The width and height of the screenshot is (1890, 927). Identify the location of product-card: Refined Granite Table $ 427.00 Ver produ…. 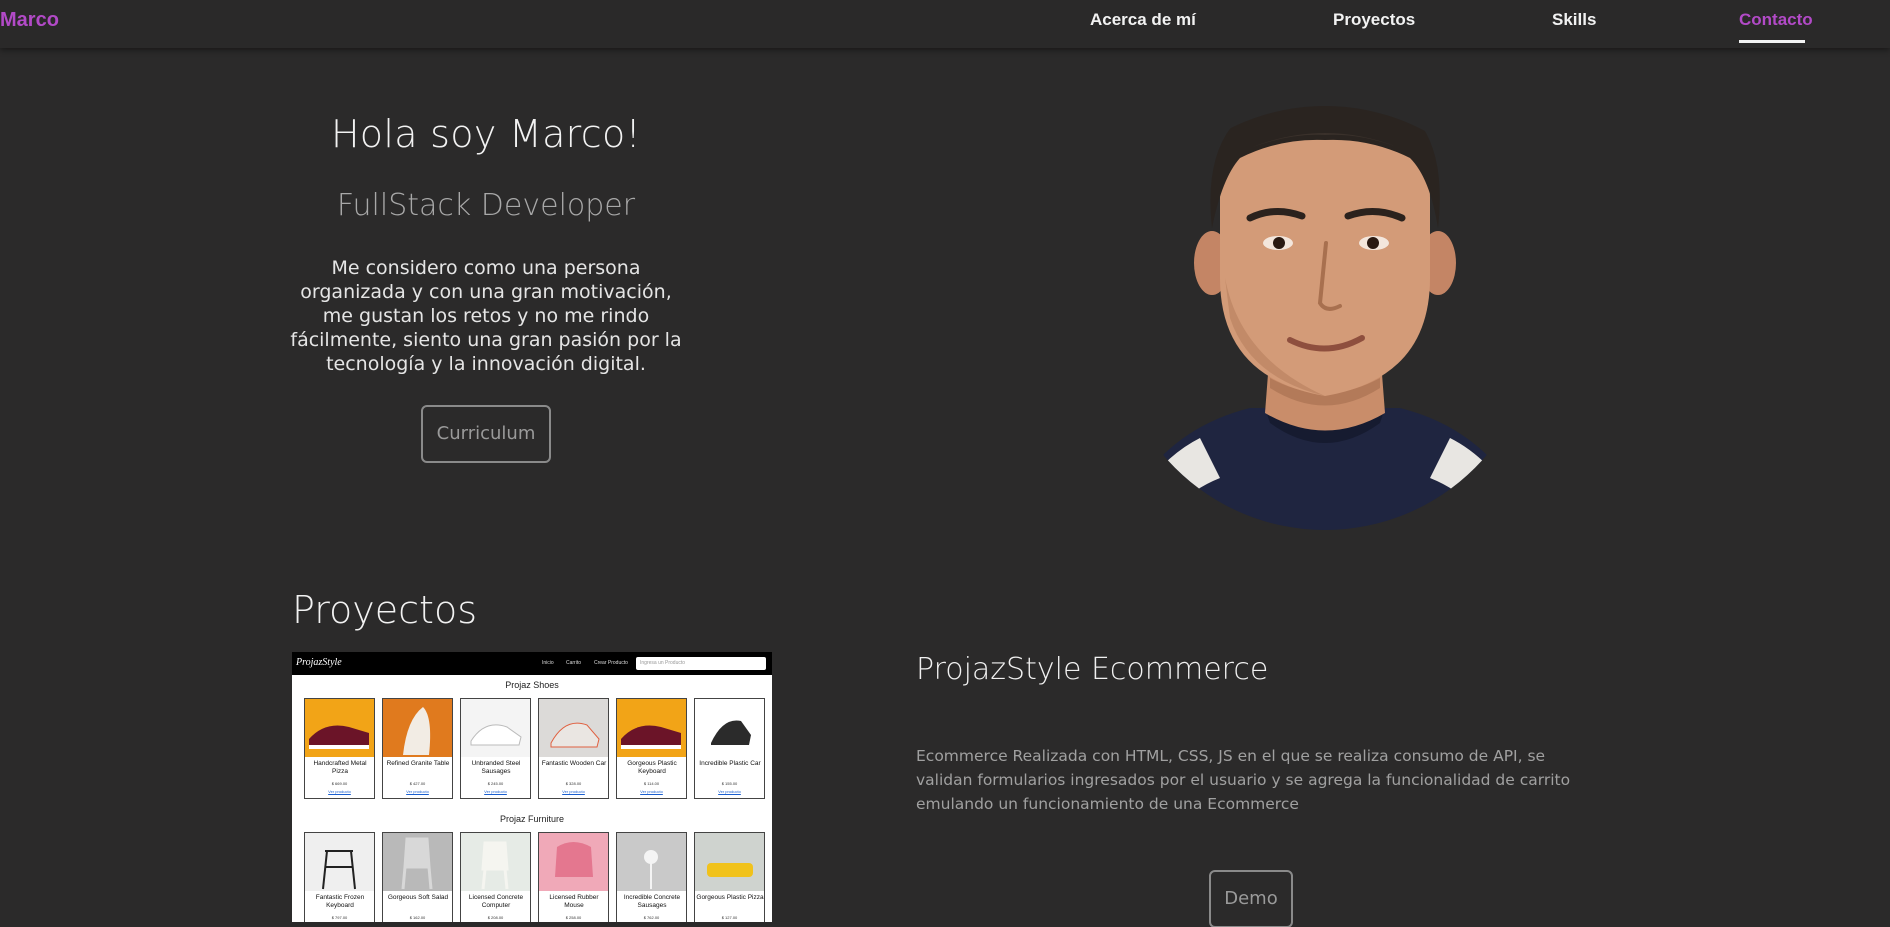
(417, 748).